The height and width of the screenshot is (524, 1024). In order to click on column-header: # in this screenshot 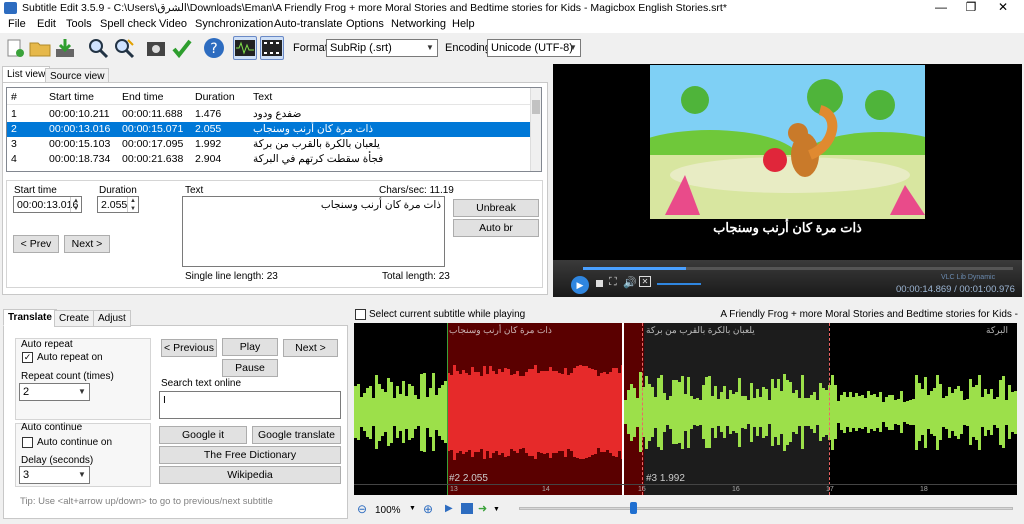, I will do `click(14, 97)`.